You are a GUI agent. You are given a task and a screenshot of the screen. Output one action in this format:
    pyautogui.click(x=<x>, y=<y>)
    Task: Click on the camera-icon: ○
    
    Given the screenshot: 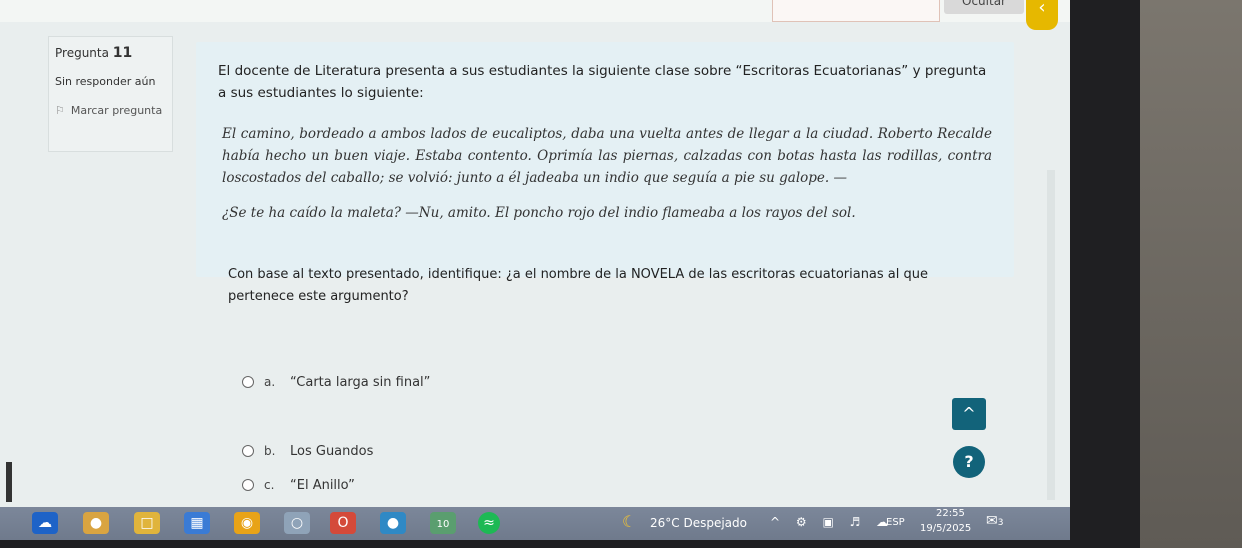 What is the action you would take?
    pyautogui.click(x=297, y=523)
    